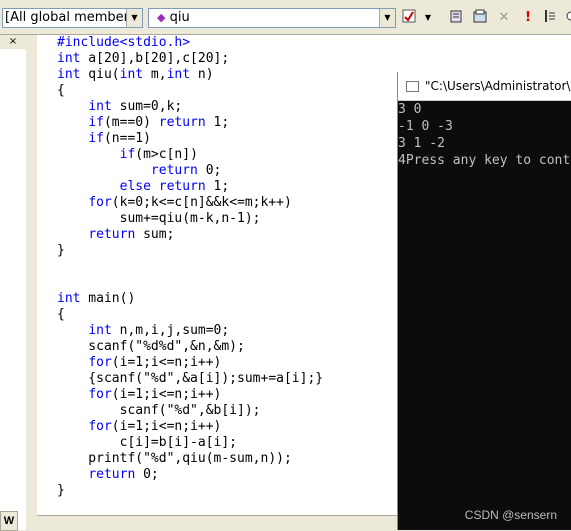 The image size is (571, 531). Describe the element at coordinates (161, 17) in the screenshot. I see `diamond-icon: ◆` at that location.